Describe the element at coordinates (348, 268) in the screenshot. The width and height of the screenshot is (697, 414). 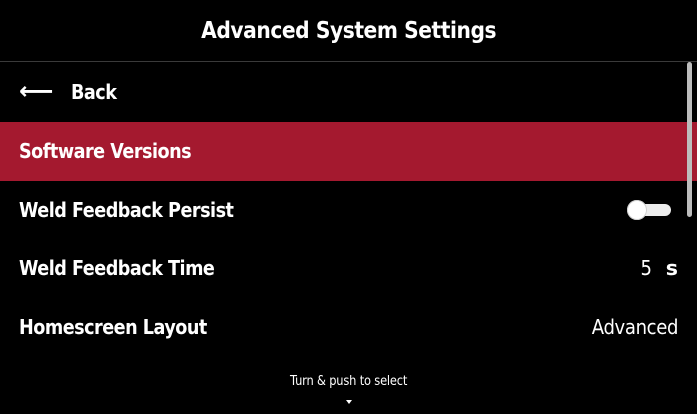
I see `menu-item-weld-feedback-time: Weld Feedback Time 5 s` at that location.